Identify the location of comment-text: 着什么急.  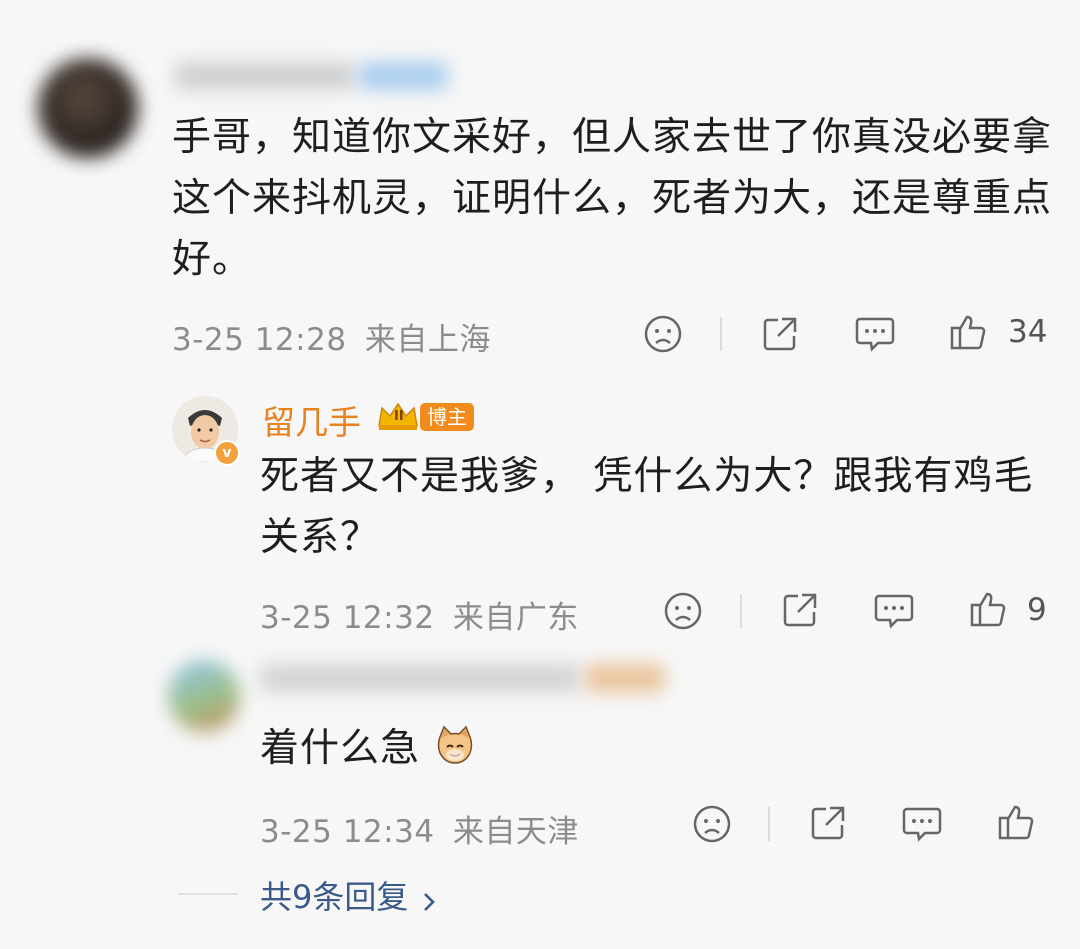
(367, 750).